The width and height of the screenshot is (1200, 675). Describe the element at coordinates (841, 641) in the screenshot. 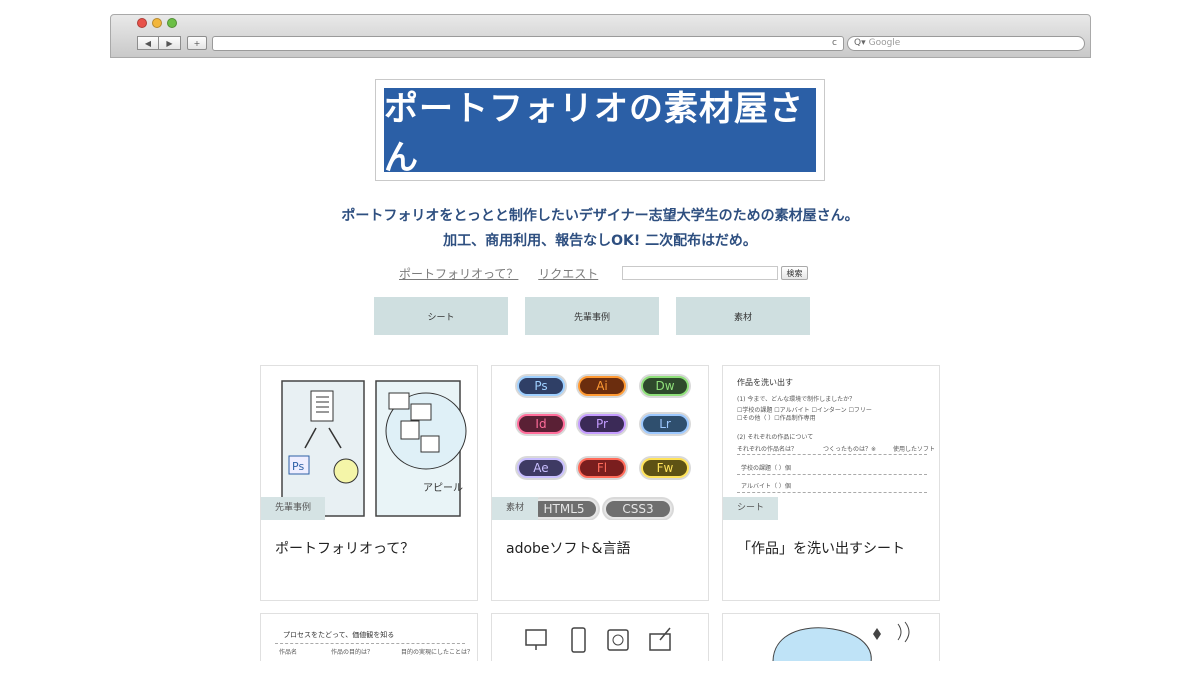

I see `character-illustration` at that location.